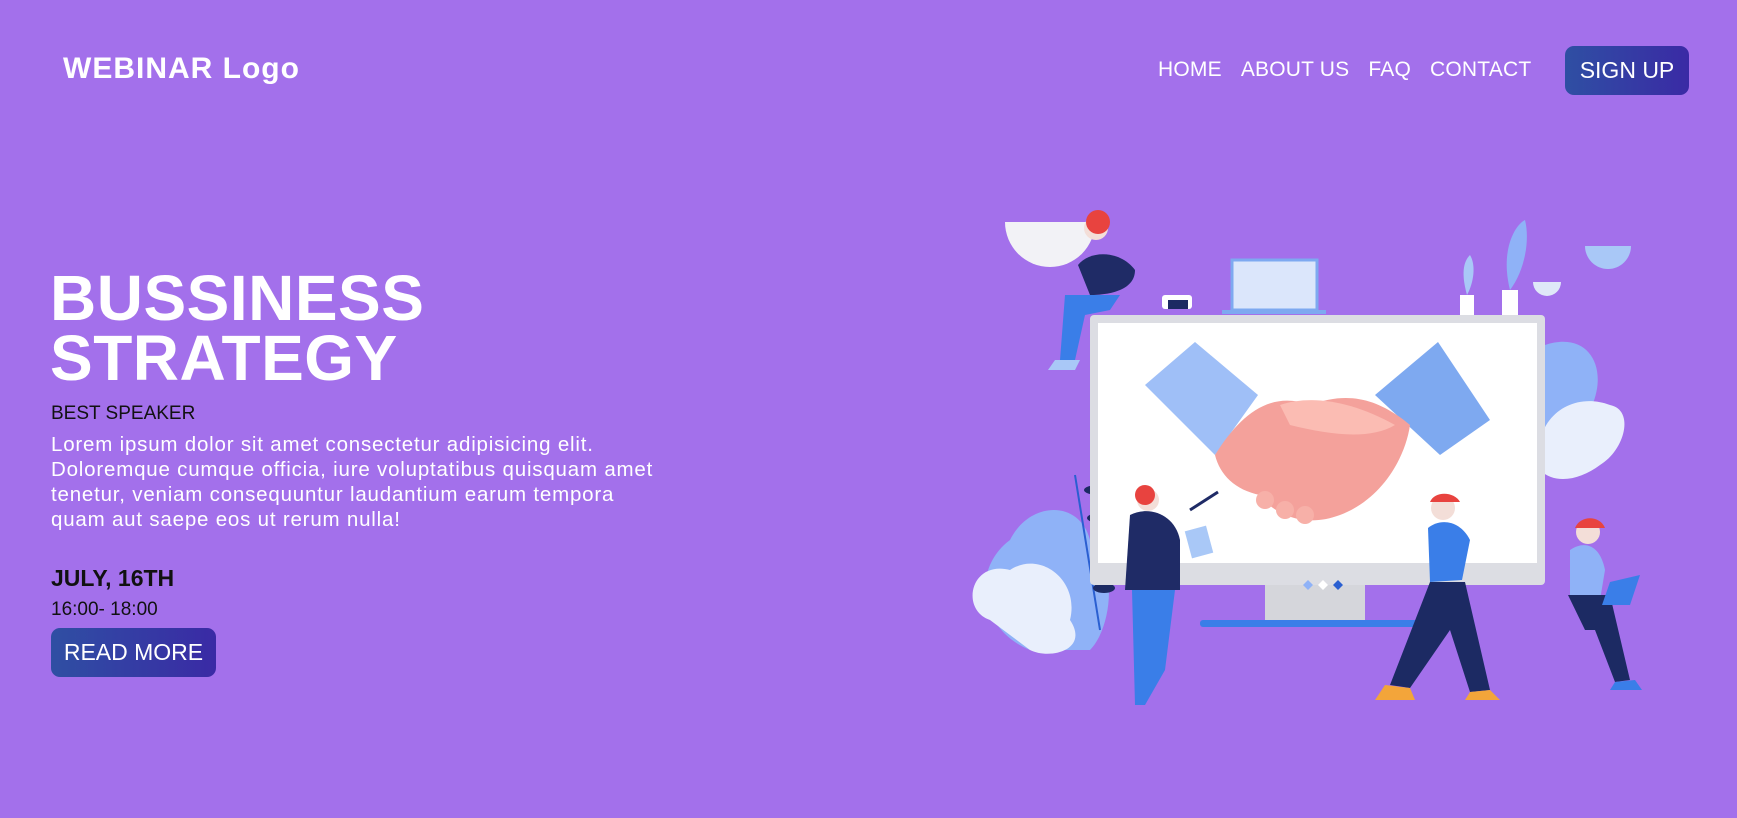 This screenshot has width=1737, height=818. Describe the element at coordinates (1547, 289) in the screenshot. I see `decor-bowl-small` at that location.